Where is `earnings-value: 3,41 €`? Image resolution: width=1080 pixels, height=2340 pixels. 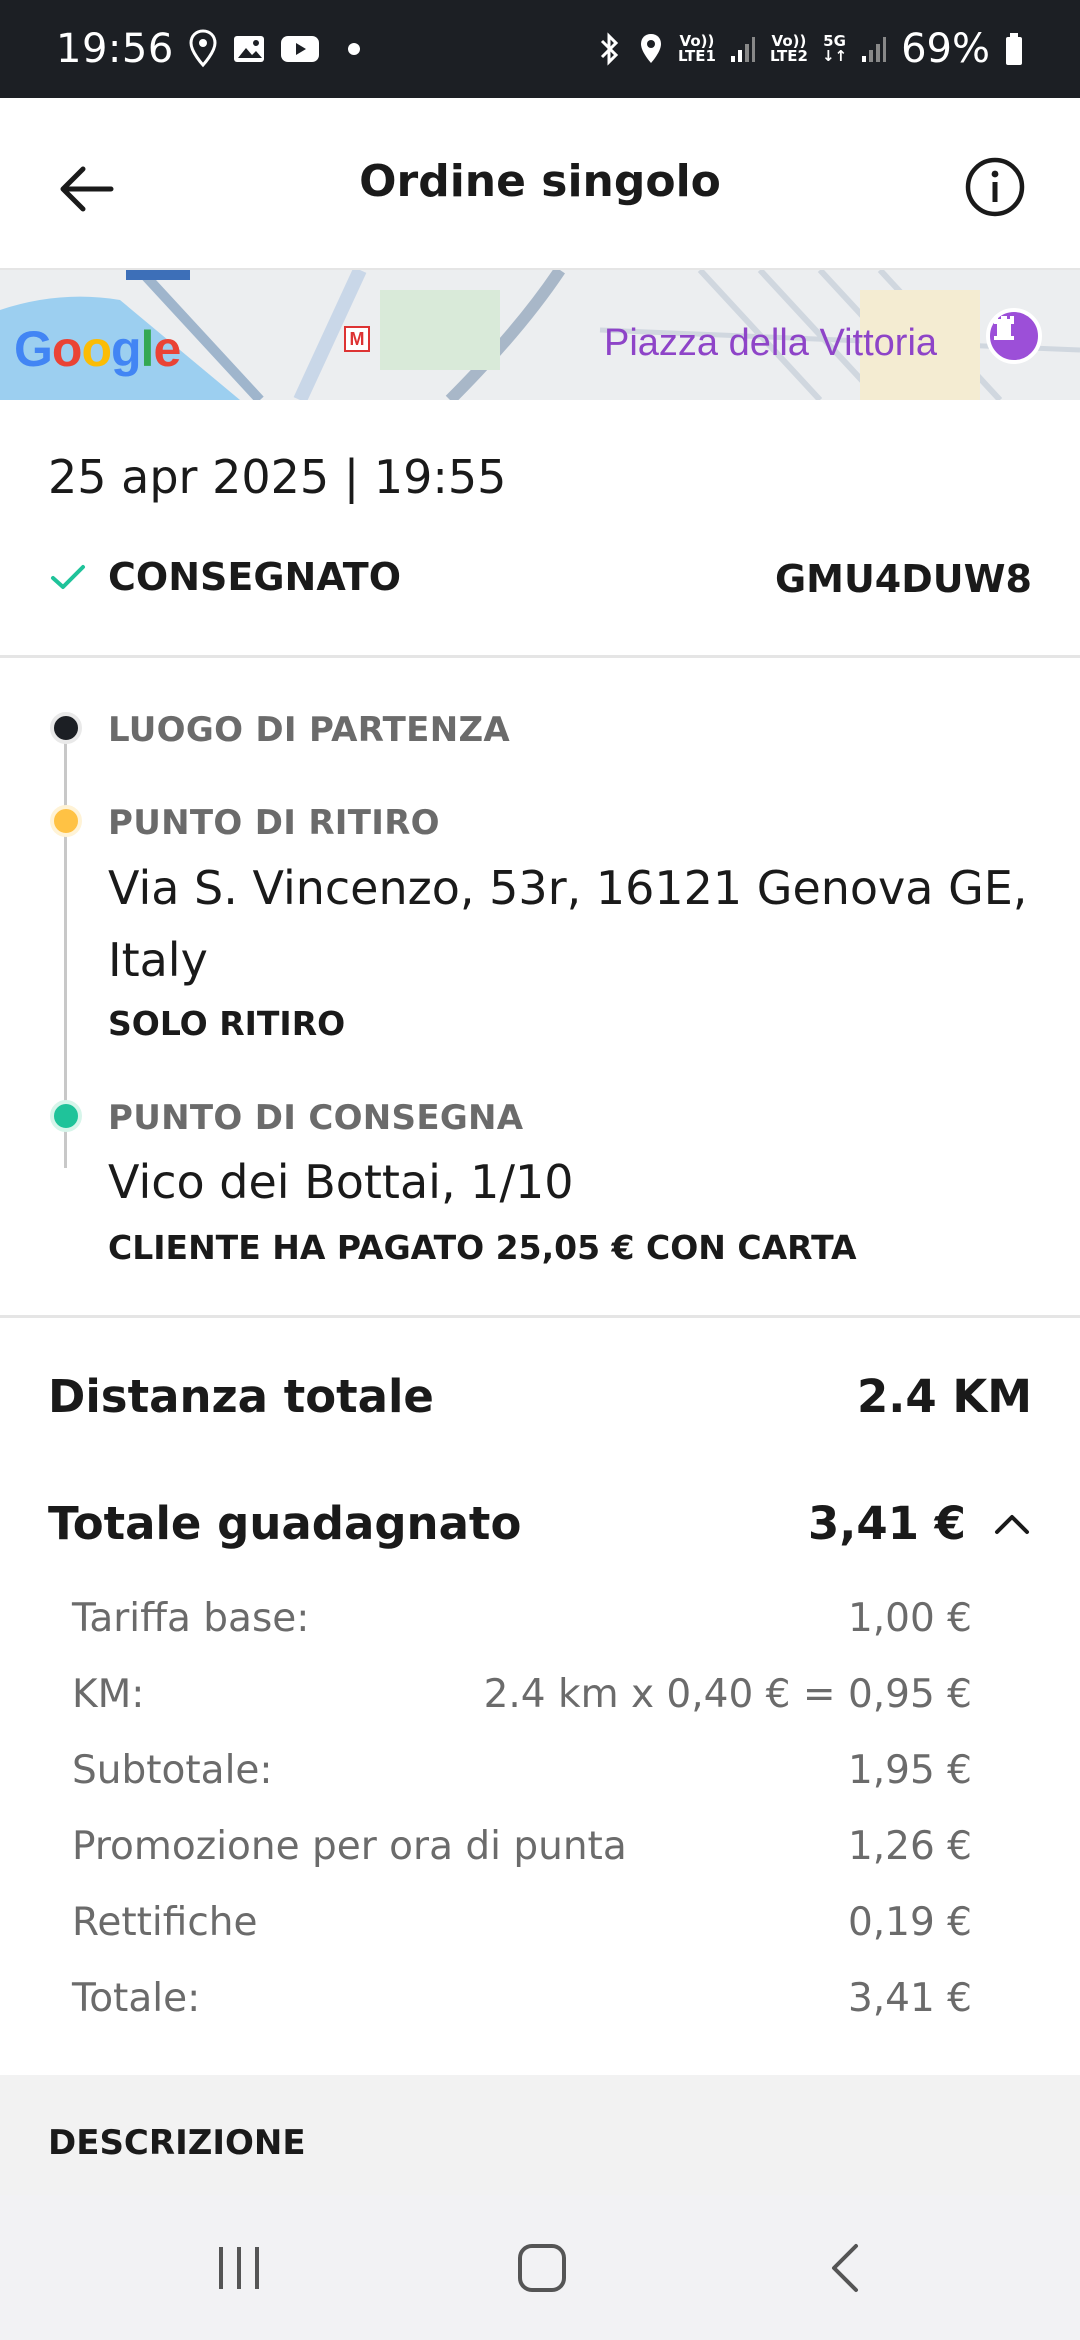 earnings-value: 3,41 € is located at coordinates (886, 1523).